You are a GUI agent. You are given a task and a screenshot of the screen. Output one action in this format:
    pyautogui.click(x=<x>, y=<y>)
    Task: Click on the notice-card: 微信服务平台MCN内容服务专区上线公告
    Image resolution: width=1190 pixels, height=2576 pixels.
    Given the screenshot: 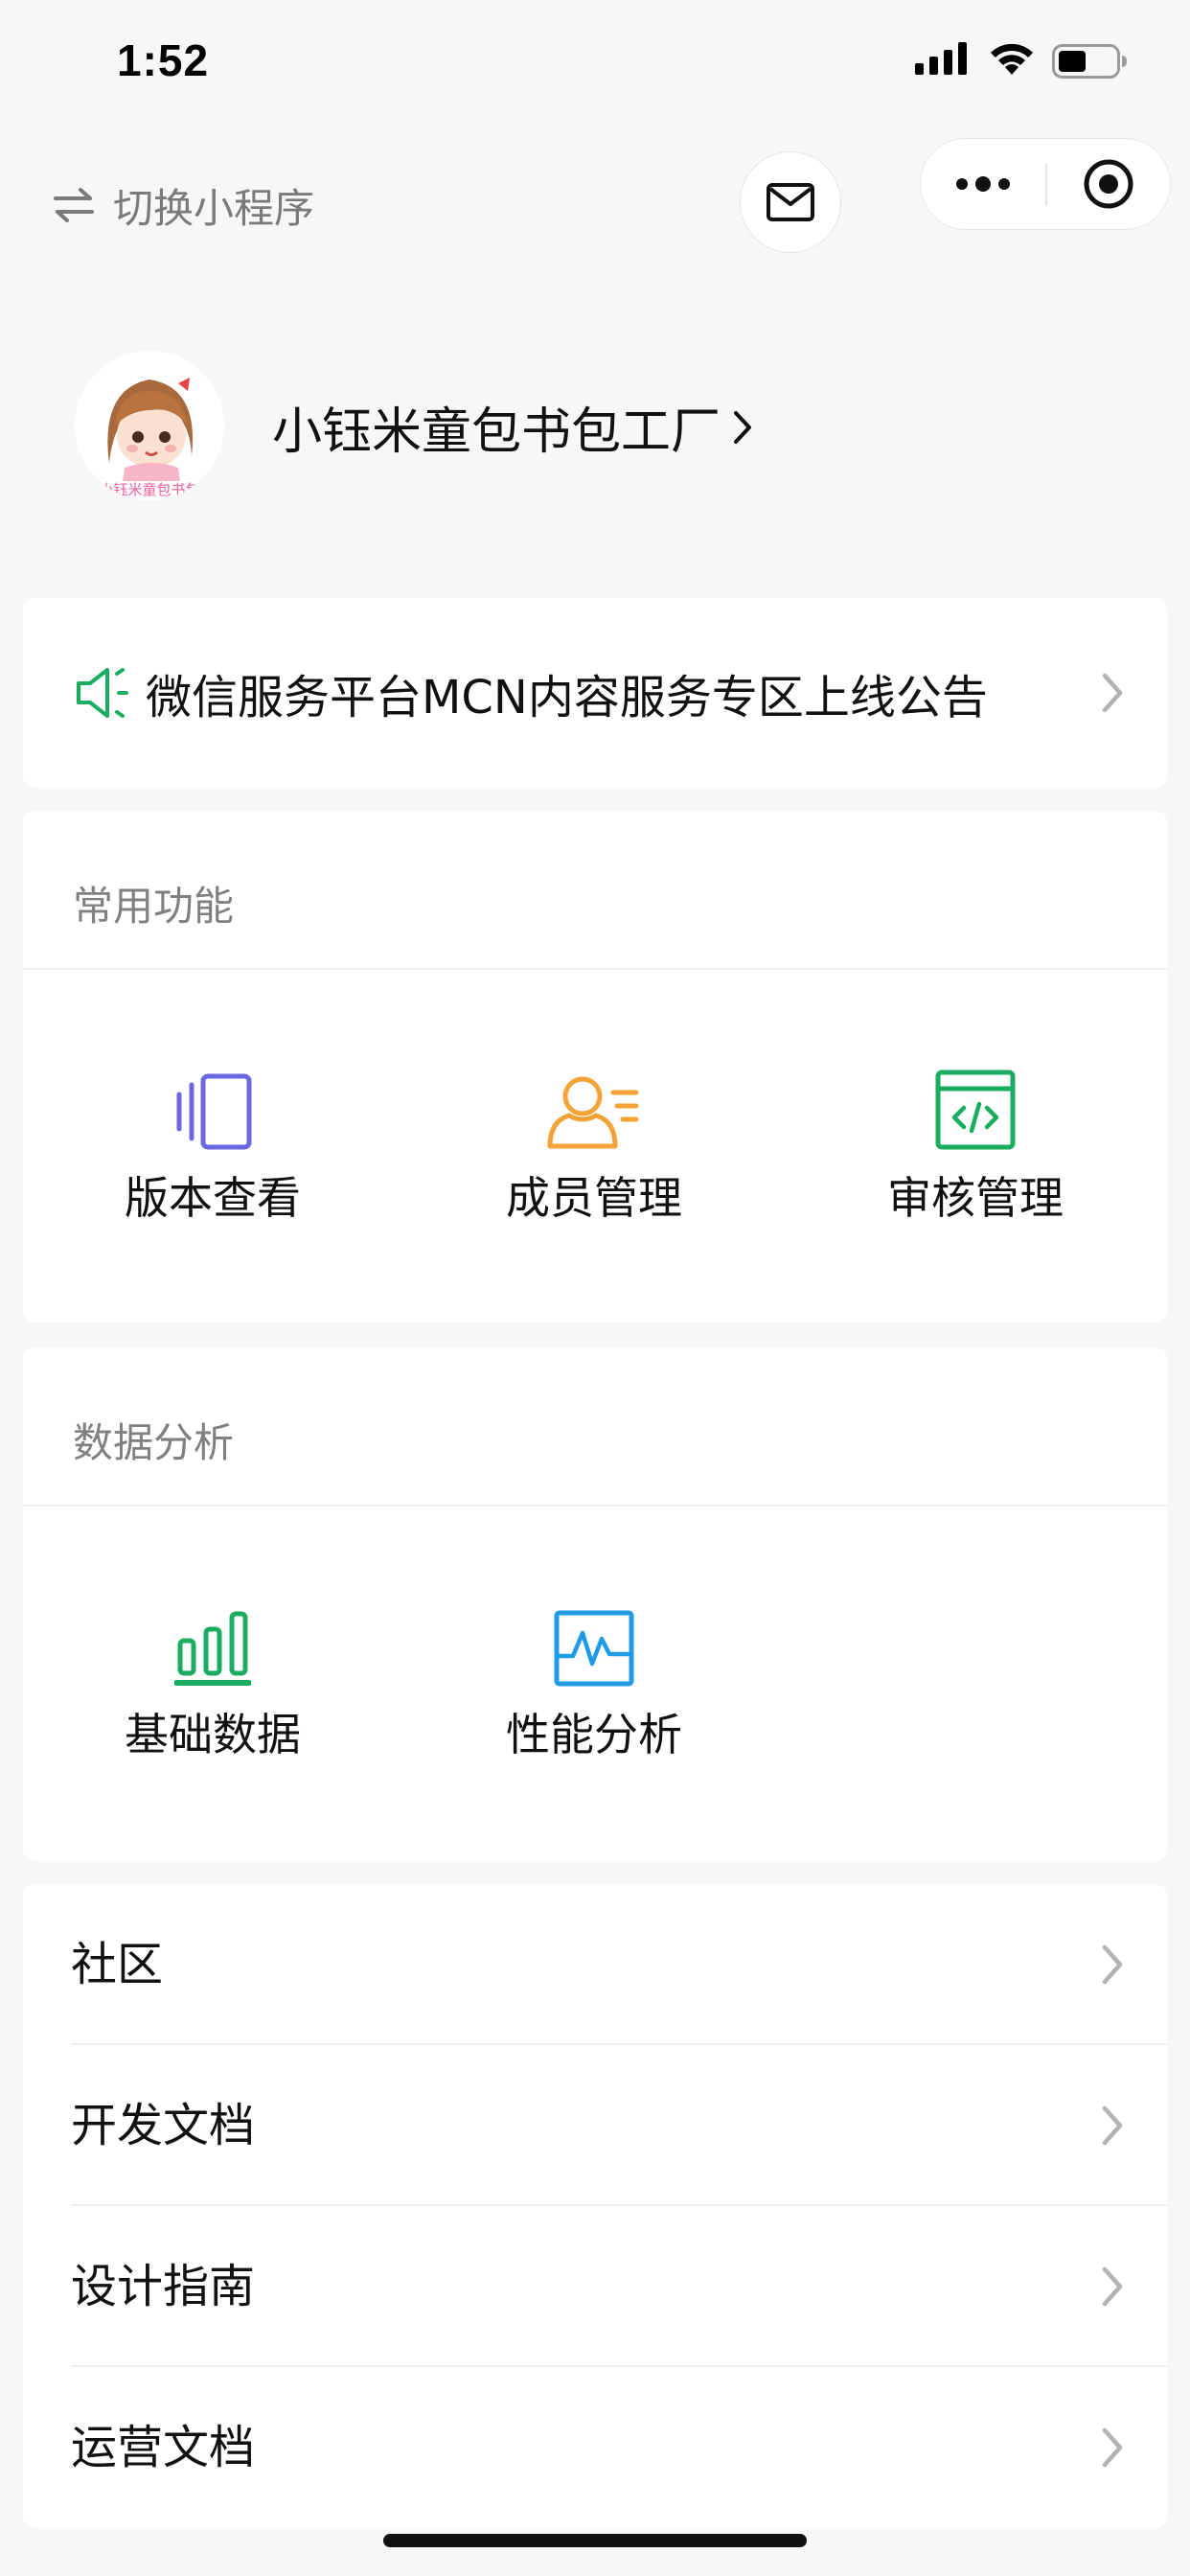 What is the action you would take?
    pyautogui.click(x=595, y=693)
    